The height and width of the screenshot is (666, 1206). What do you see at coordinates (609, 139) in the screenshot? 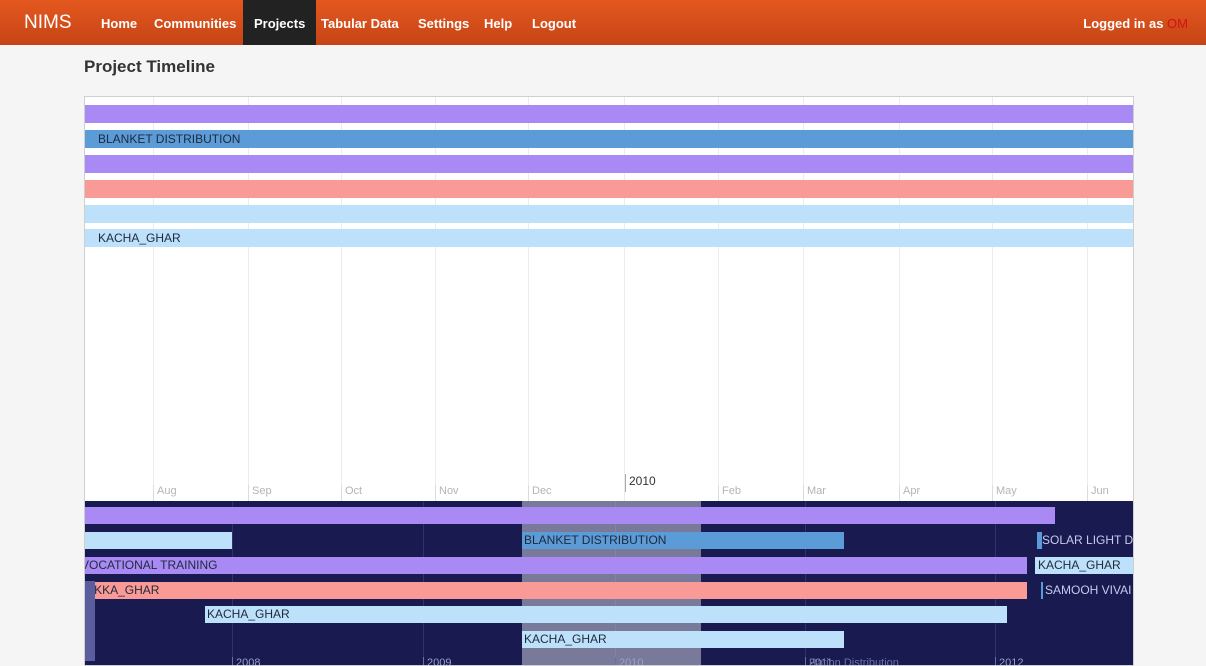
I see `project-bar-blanket` at bounding box center [609, 139].